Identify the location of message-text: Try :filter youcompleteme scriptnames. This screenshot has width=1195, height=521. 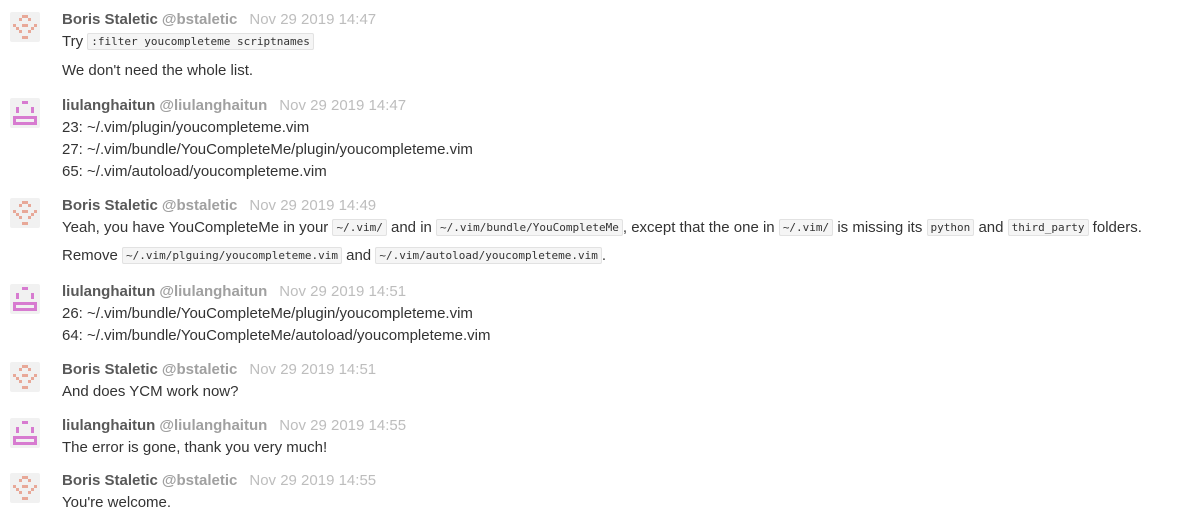
(188, 42).